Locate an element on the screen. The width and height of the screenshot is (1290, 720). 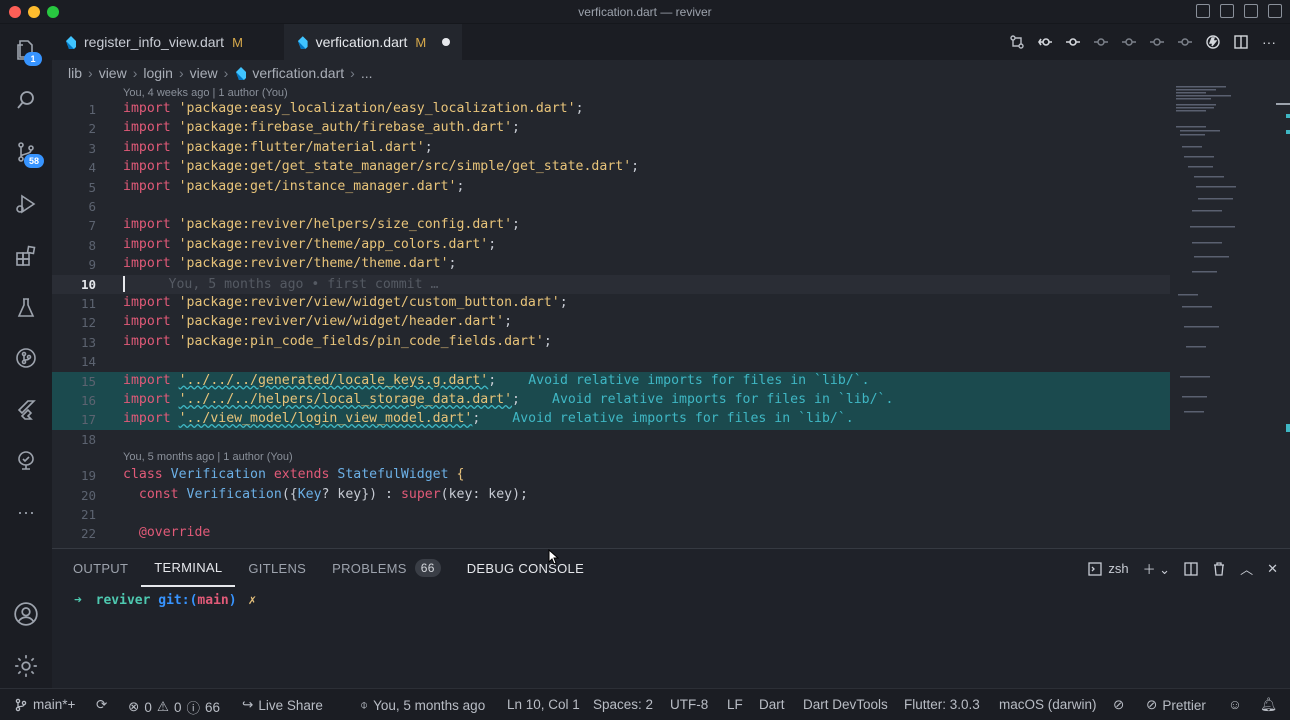
flutter-icon is located at coordinates (26, 410).